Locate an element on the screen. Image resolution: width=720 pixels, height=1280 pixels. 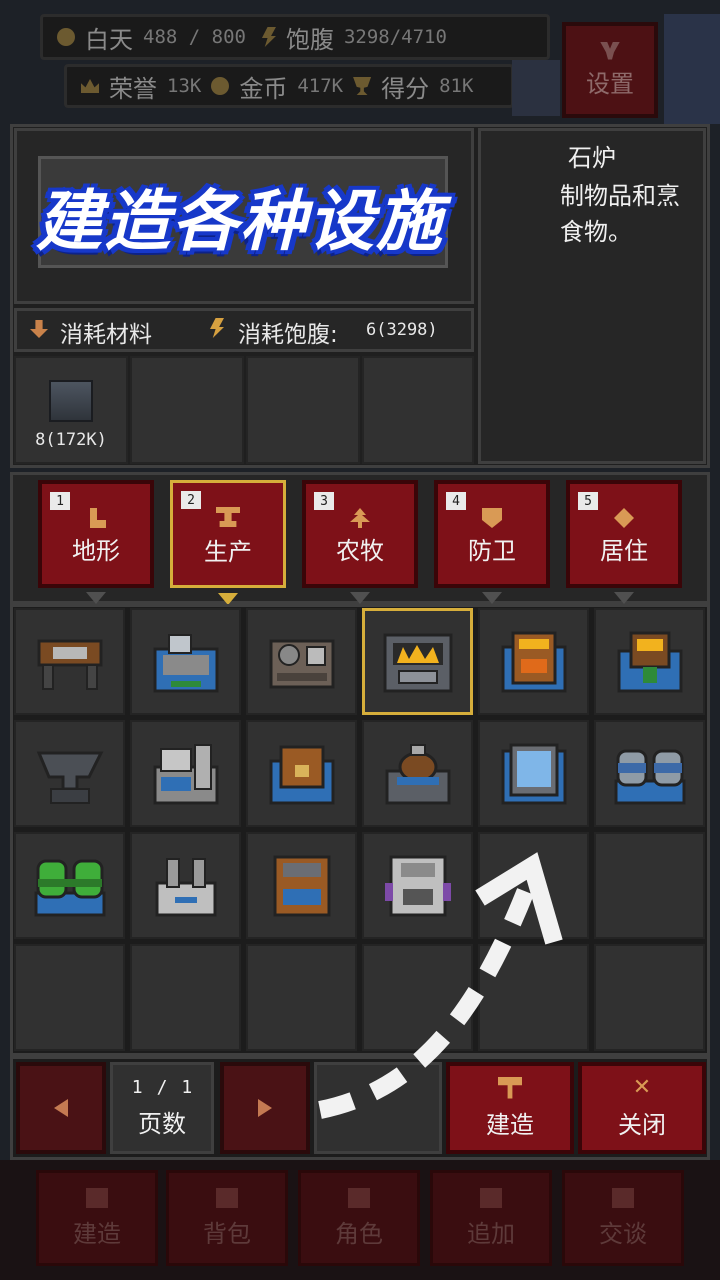
gold-label: 金币 is located at coordinates (263, 88).